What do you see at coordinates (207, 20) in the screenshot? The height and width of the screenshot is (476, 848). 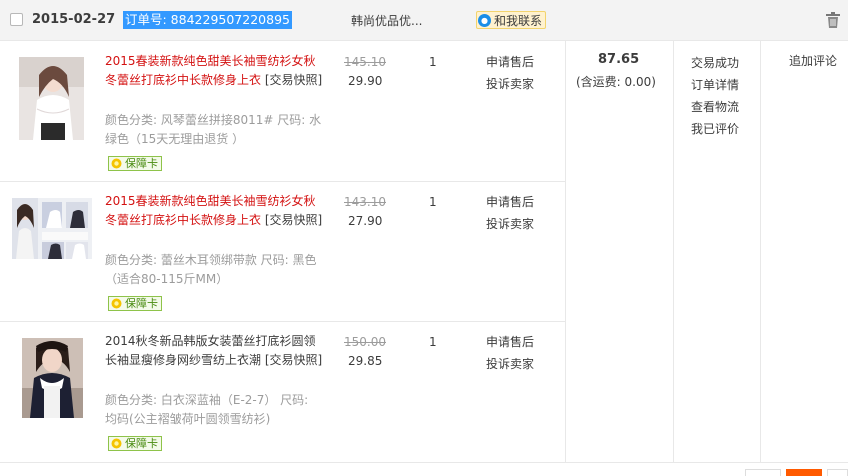 I see `order-number: 订单号: 884229507220895` at bounding box center [207, 20].